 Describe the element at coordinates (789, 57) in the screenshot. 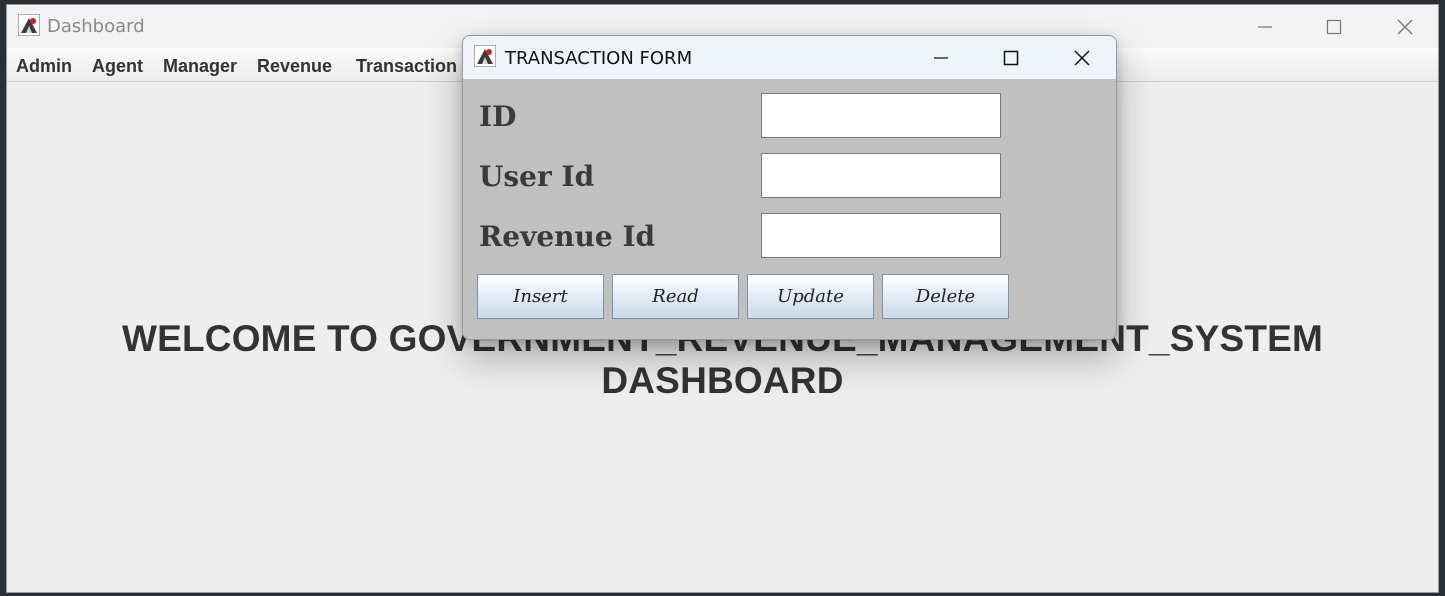

I see `dialog-titlebar: TRANSACTION FORM` at that location.